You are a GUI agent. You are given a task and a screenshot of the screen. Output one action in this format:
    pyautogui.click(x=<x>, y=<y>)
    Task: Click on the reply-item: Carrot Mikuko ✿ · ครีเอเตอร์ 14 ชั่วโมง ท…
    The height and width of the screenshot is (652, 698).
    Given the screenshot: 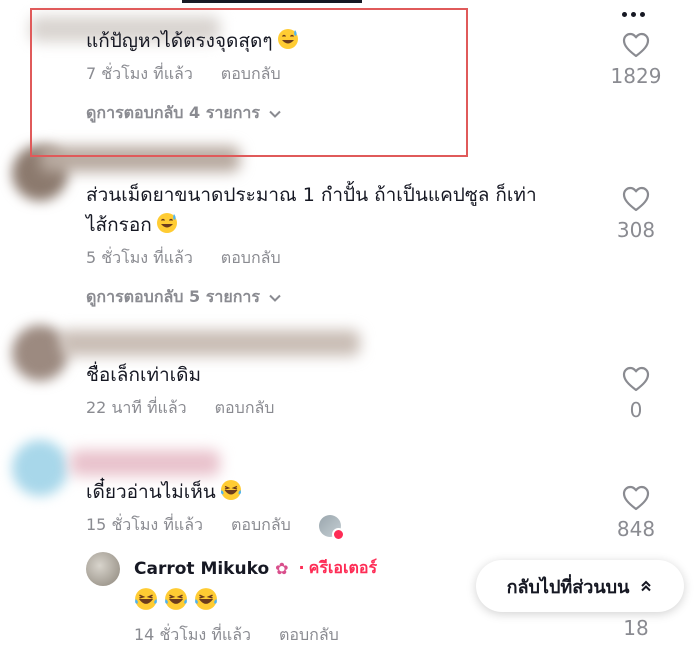 What is the action you would take?
    pyautogui.click(x=255, y=602)
    